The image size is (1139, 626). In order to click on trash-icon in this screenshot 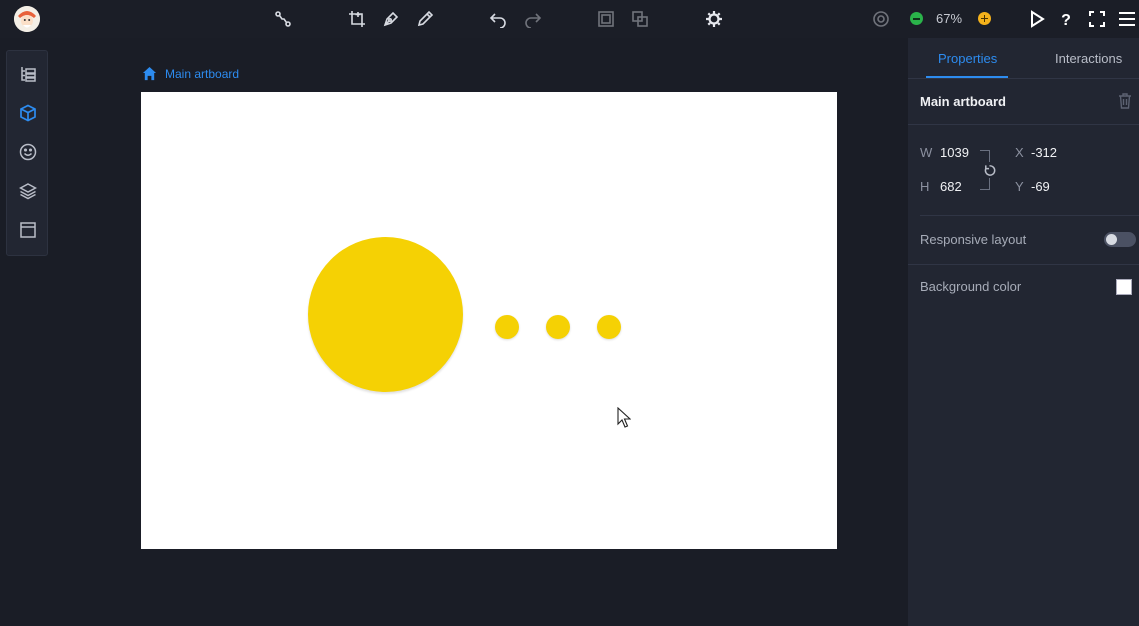, I will do `click(1125, 103)`.